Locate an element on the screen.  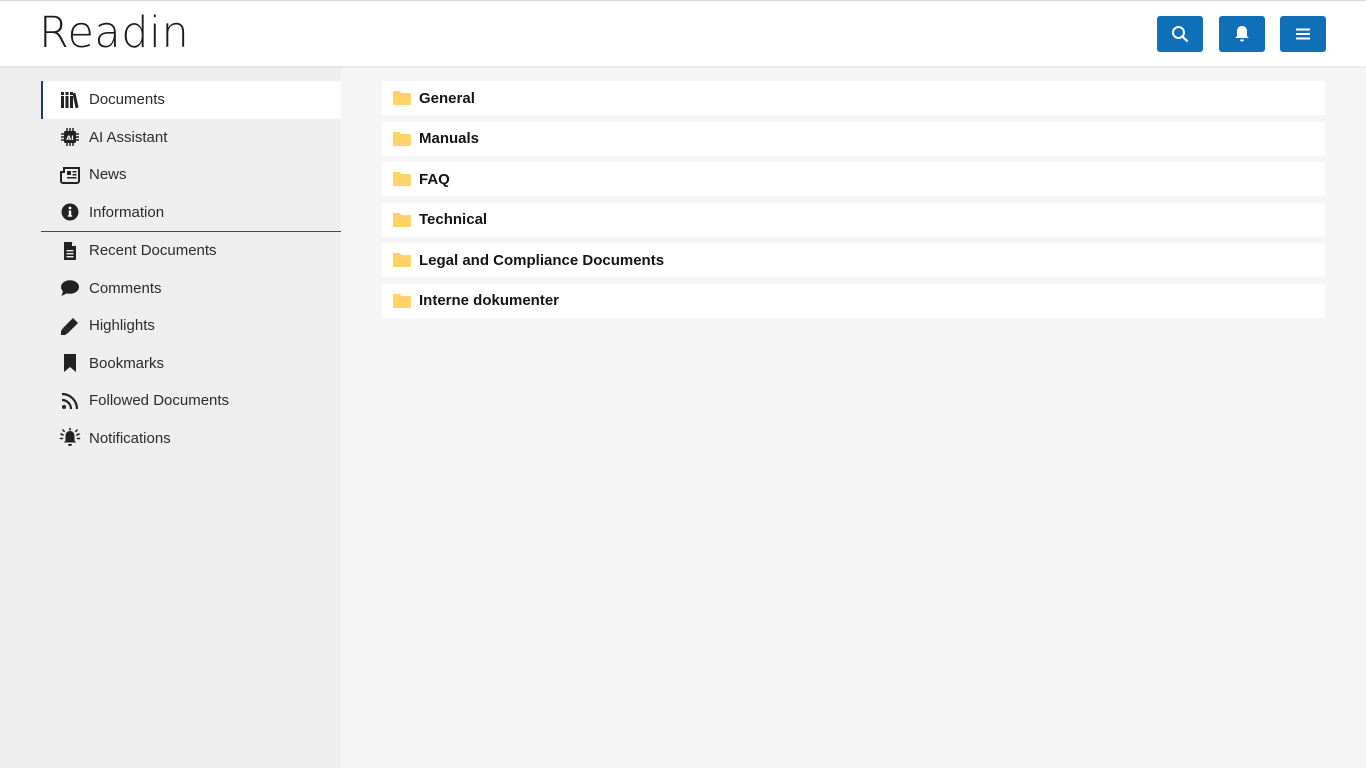
sidebar-item-label: Bookmarks is located at coordinates (127, 363).